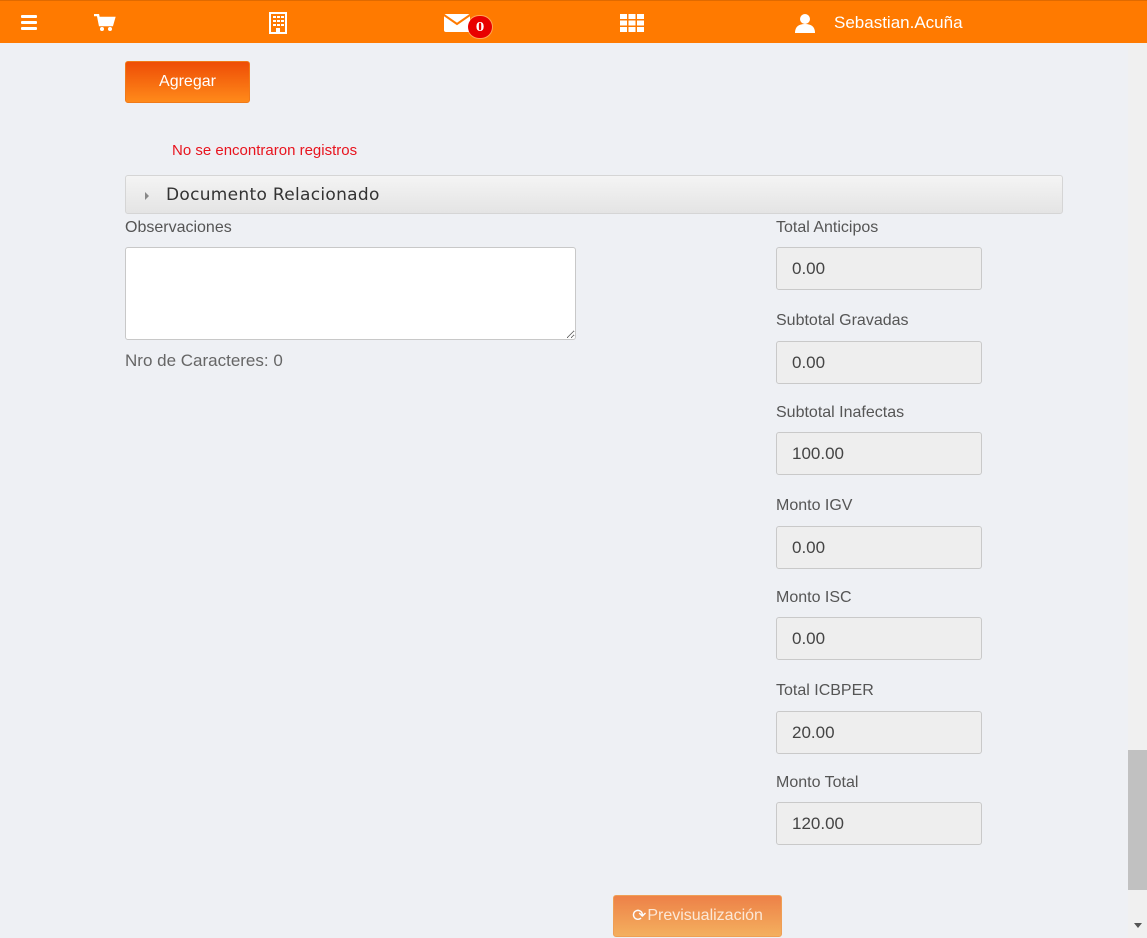 This screenshot has width=1147, height=938. What do you see at coordinates (350, 293) in the screenshot?
I see `observations-textarea` at bounding box center [350, 293].